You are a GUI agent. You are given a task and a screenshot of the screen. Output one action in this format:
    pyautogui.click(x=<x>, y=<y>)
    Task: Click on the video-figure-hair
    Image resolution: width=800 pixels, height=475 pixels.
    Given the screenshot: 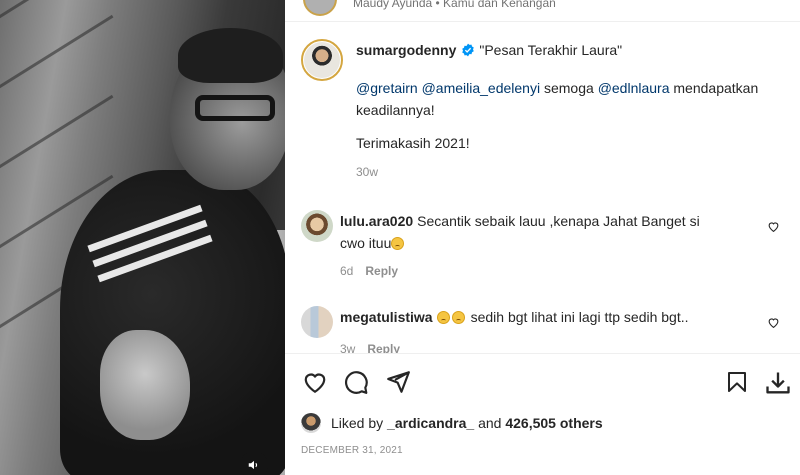 What is the action you would take?
    pyautogui.click(x=230, y=55)
    